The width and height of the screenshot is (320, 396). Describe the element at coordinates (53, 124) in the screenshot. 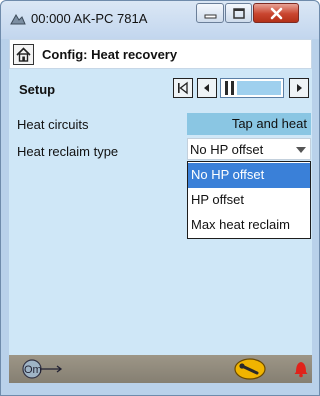

I see `heat-circuits-label: Heat circuits` at that location.